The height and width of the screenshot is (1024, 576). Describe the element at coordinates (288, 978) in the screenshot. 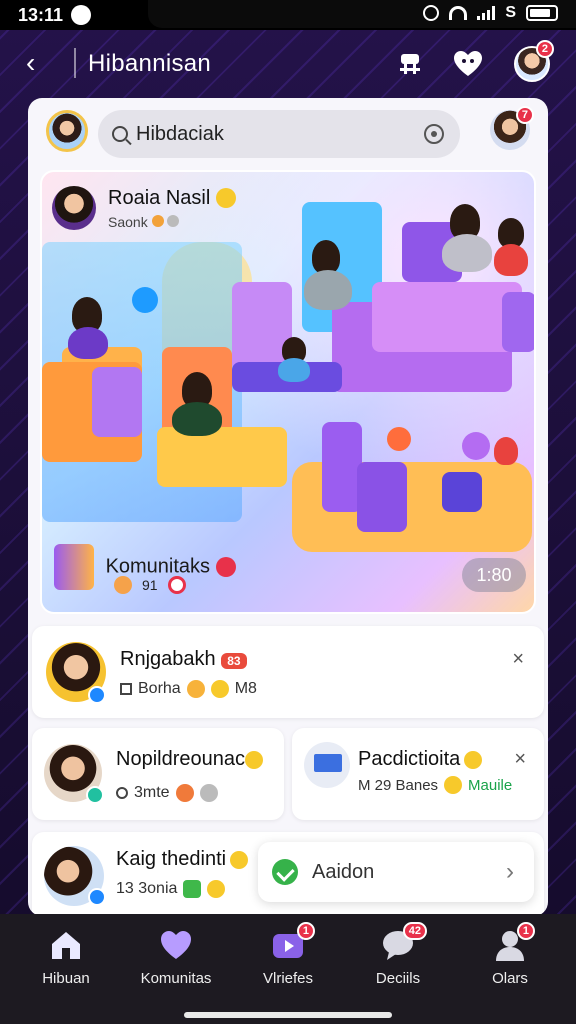

I see `nav-label: Vlriefes` at that location.